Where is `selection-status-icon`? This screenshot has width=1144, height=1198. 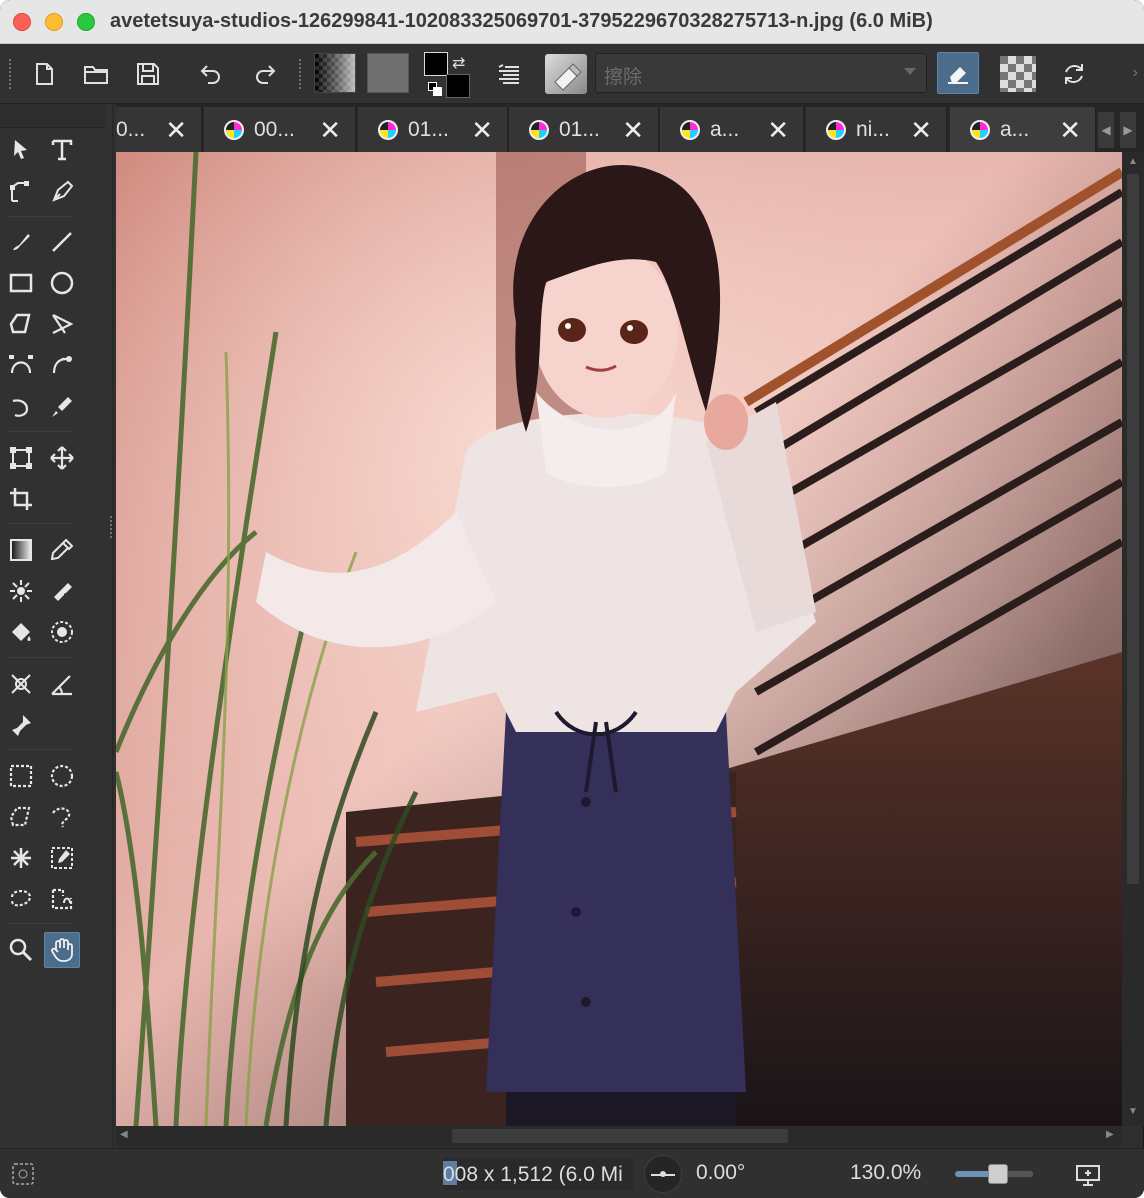
selection-status-icon is located at coordinates (23, 1177).